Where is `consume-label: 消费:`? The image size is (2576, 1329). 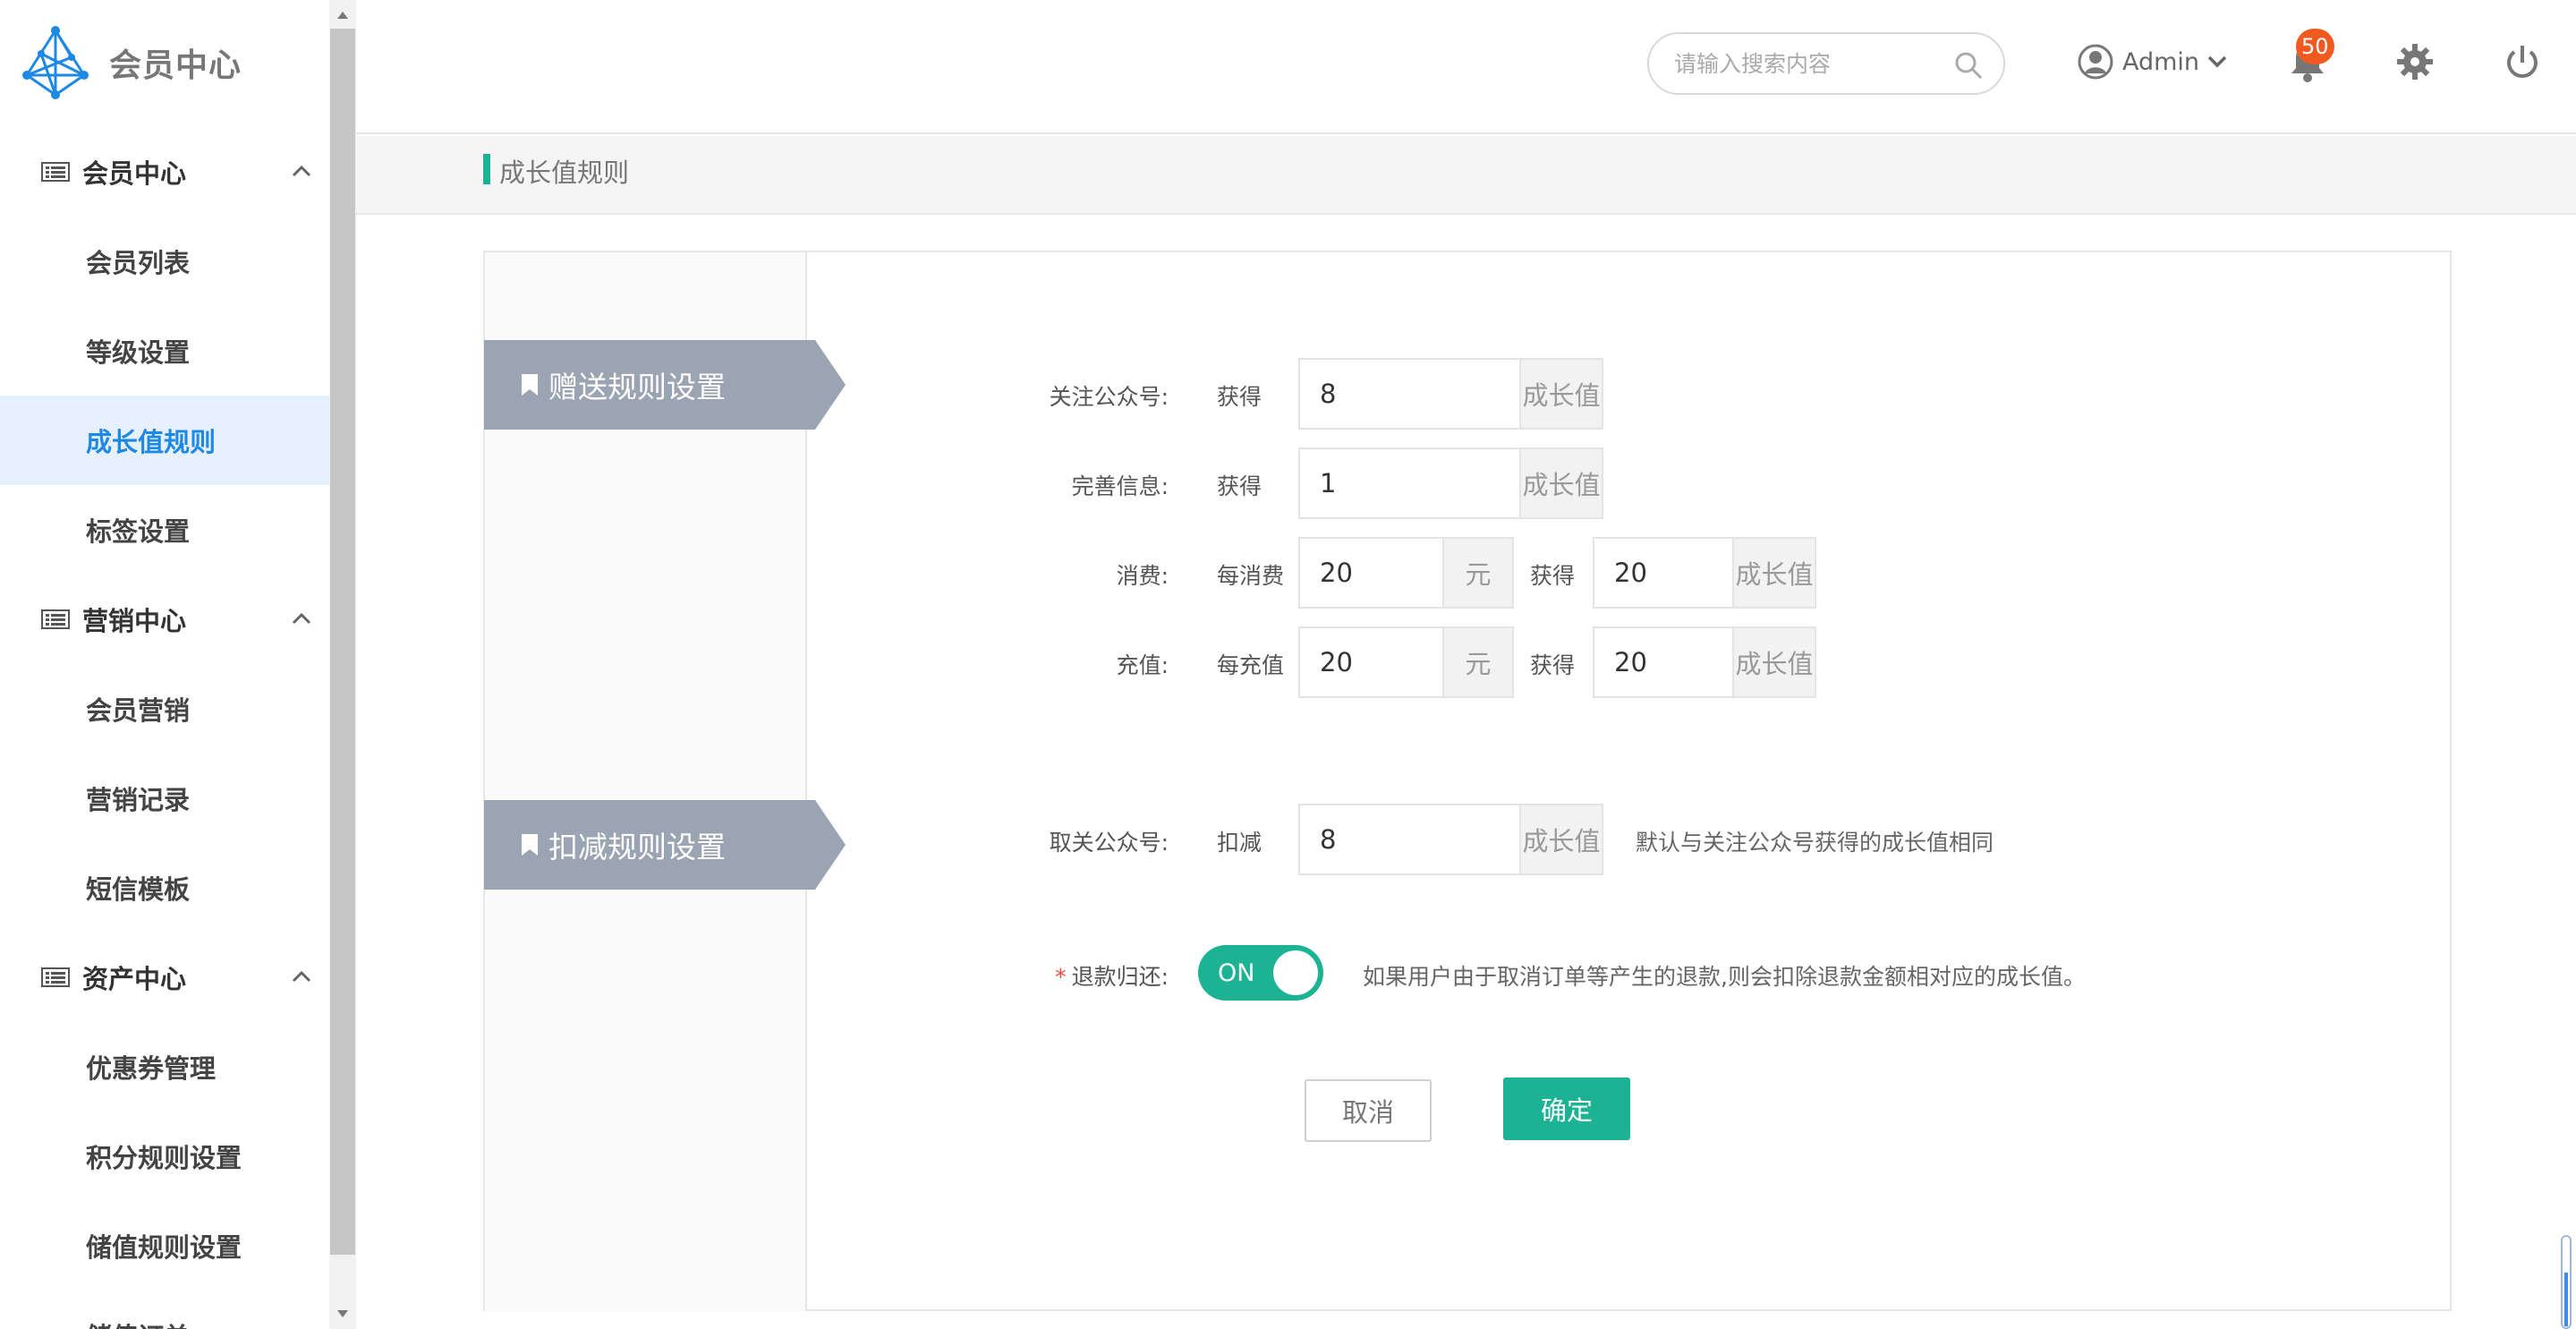 consume-label: 消费: is located at coordinates (1142, 576).